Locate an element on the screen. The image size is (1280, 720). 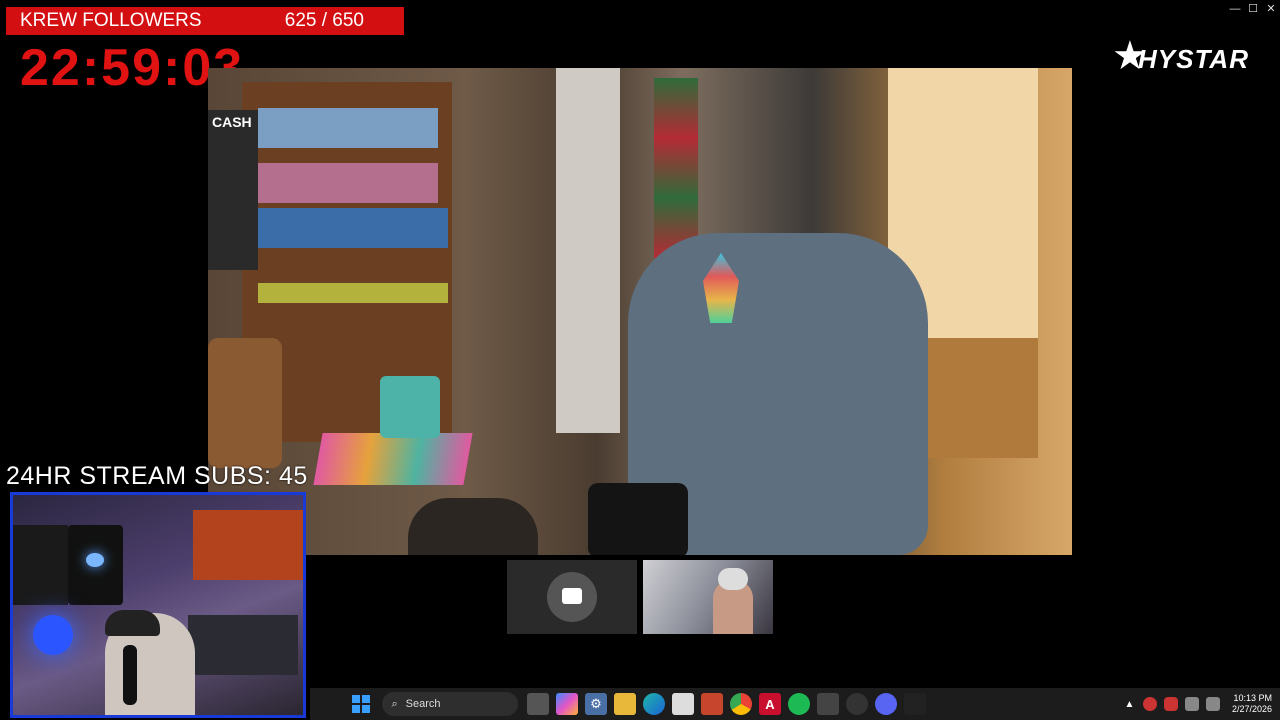
app-other-icon is located at coordinates (915, 704).